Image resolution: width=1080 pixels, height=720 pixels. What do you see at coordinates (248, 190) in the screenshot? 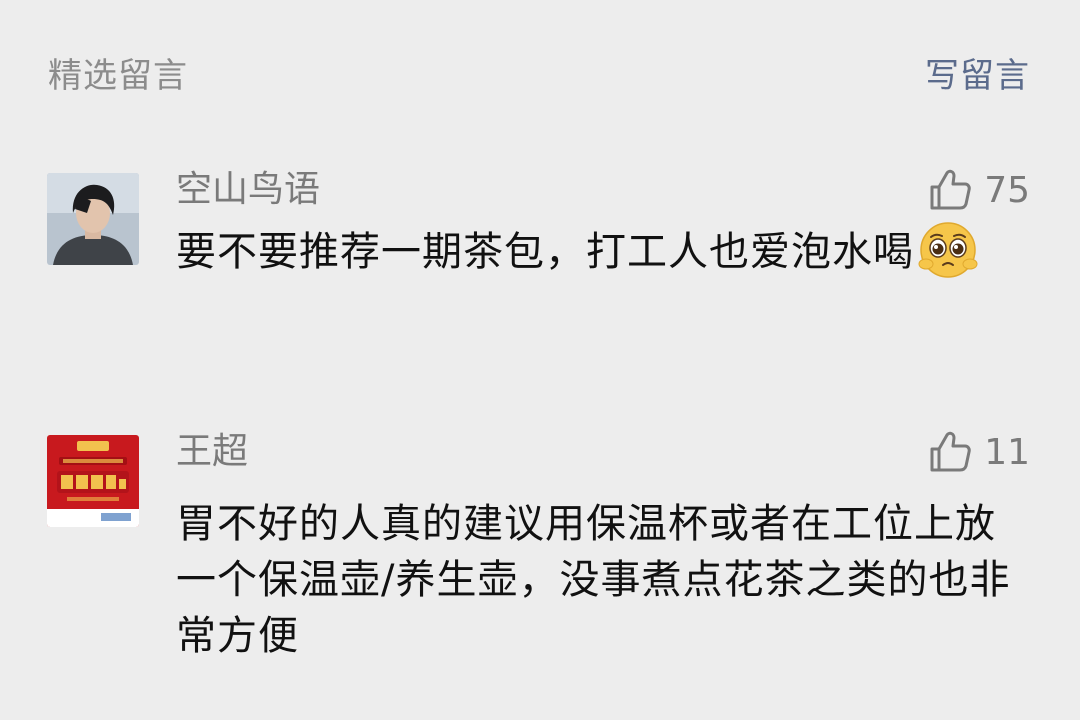
I see `commenter-name: 空山鸟语` at bounding box center [248, 190].